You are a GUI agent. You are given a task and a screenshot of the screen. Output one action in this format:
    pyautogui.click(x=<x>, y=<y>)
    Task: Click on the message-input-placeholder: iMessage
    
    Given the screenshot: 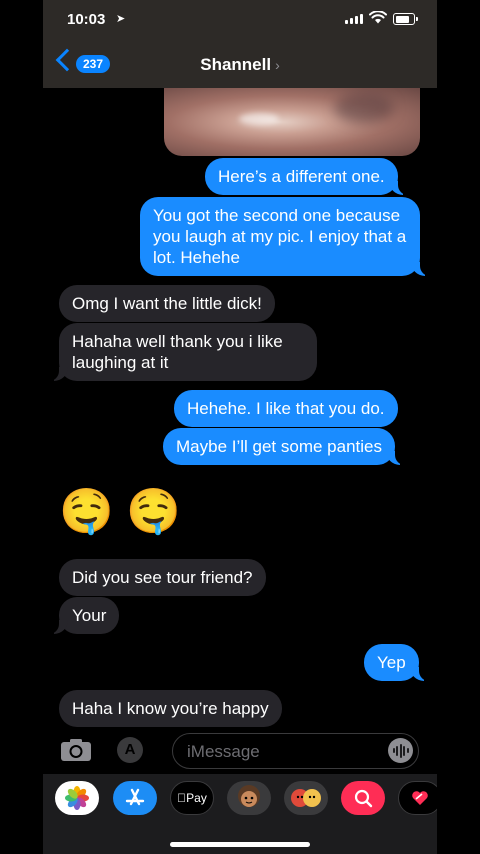 What is the action you would take?
    pyautogui.click(x=223, y=751)
    